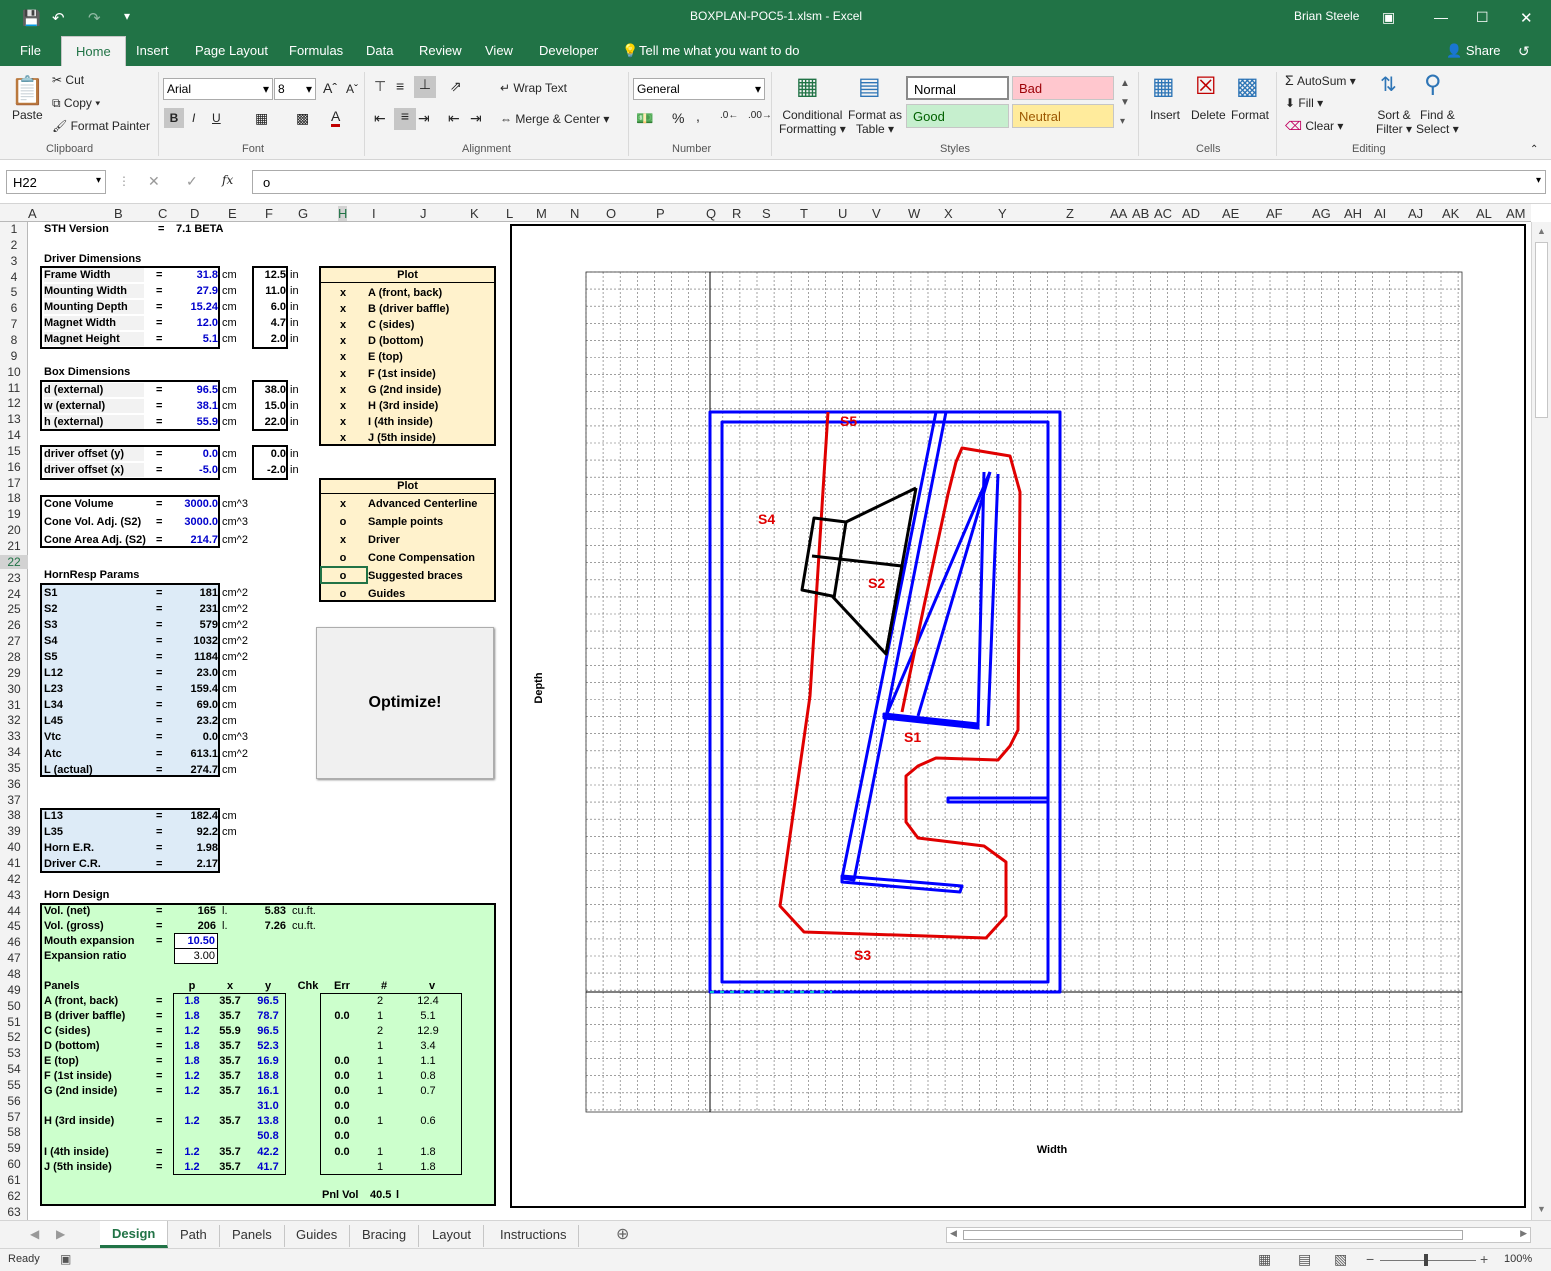  What do you see at coordinates (193, 540) in the screenshot?
I see `param-value: 214.7` at bounding box center [193, 540].